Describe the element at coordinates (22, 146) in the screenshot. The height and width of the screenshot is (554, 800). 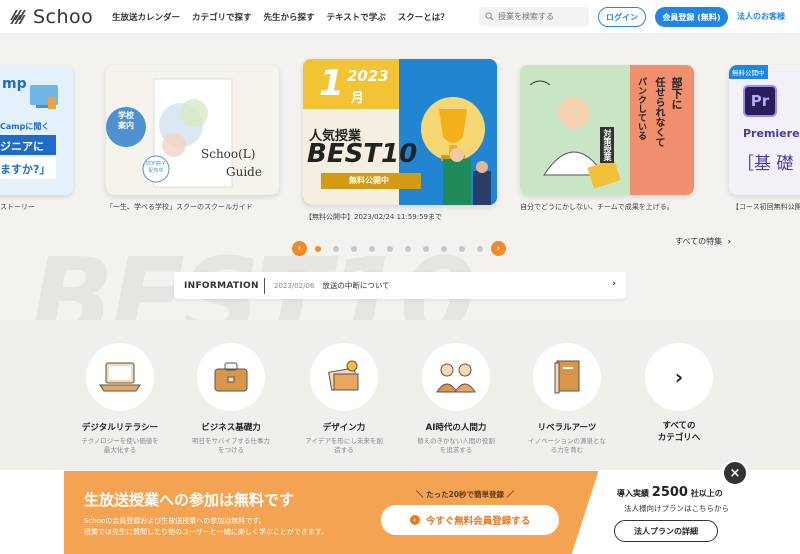
I see `card1-line2: ジニアに` at that location.